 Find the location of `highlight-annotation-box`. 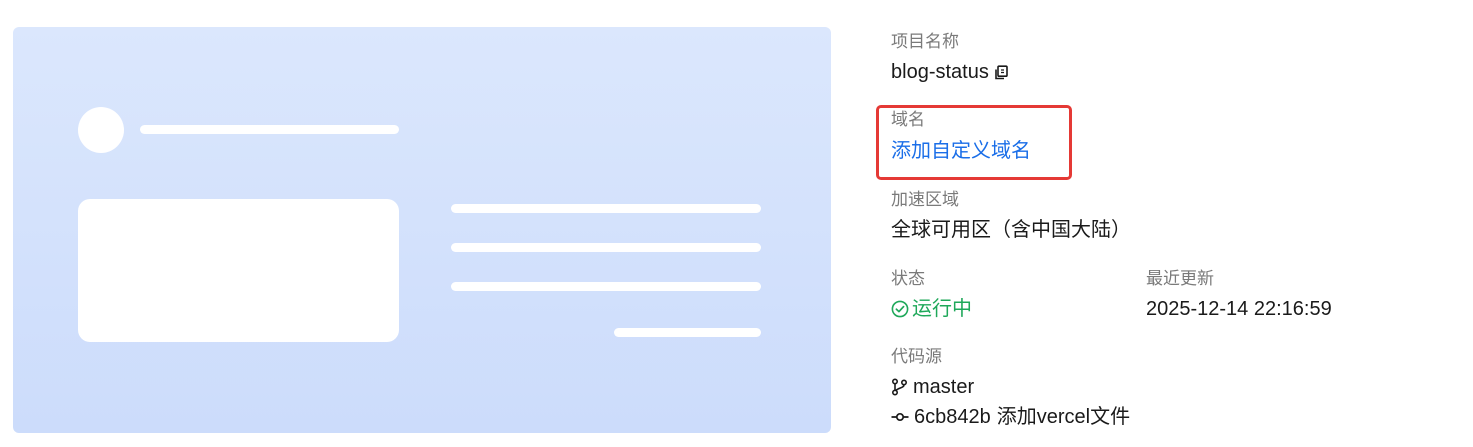

highlight-annotation-box is located at coordinates (974, 142).